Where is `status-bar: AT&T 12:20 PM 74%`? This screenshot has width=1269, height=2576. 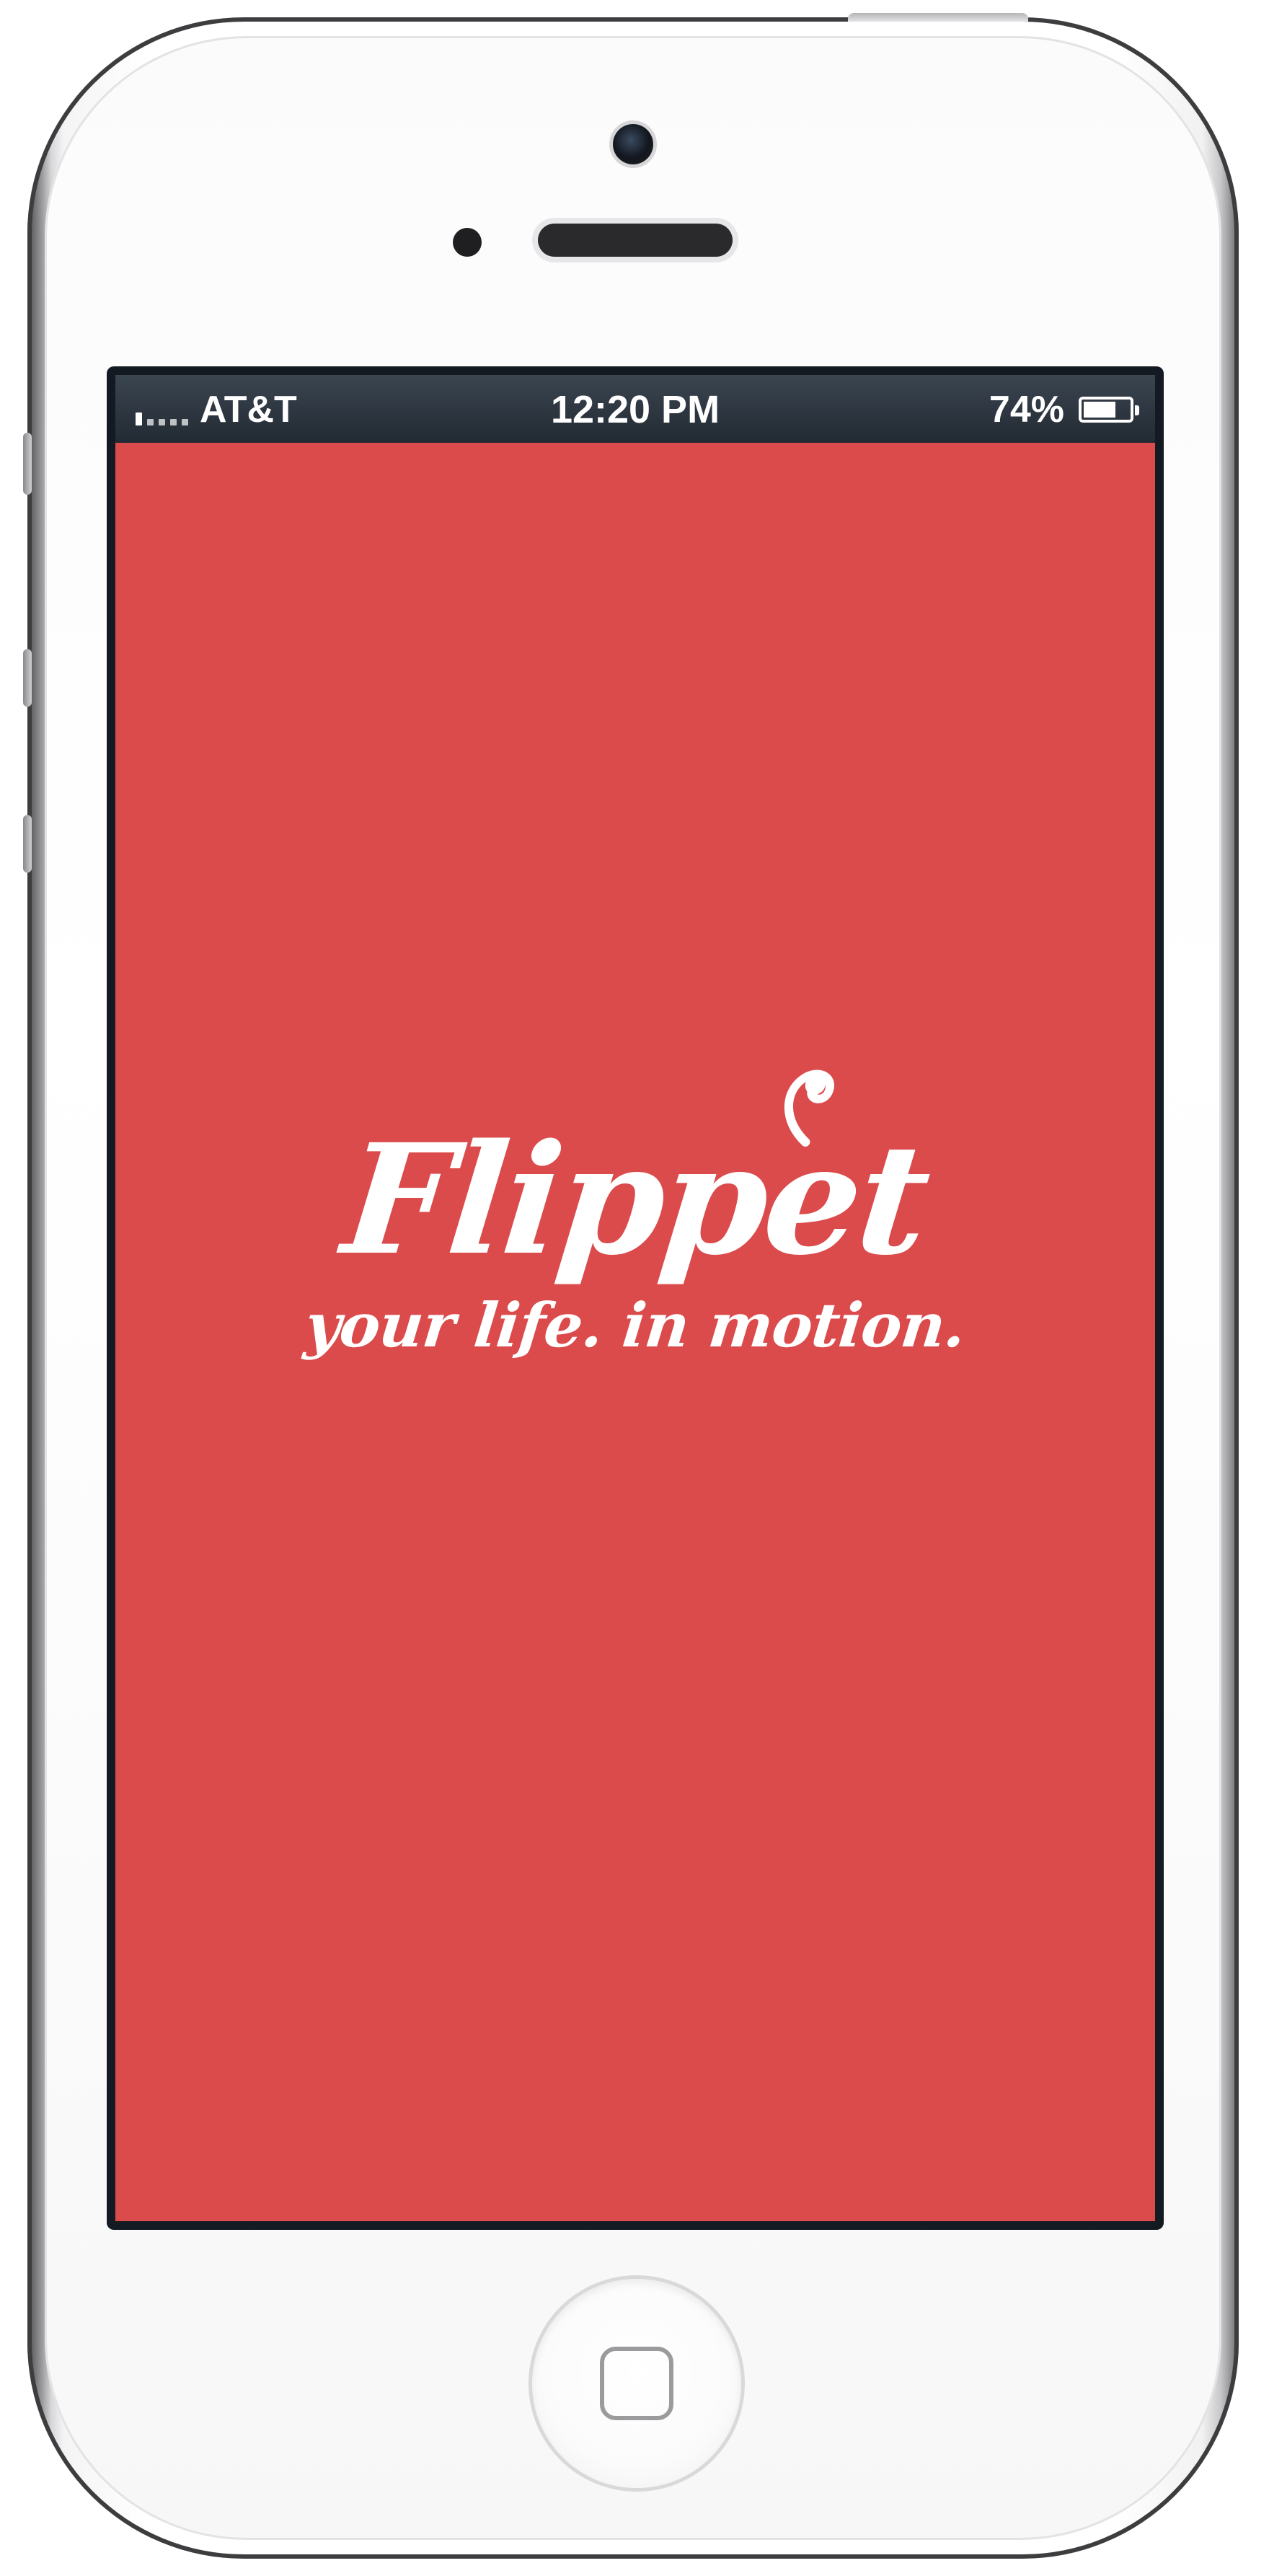
status-bar: AT&T 12:20 PM 74% is located at coordinates (635, 409).